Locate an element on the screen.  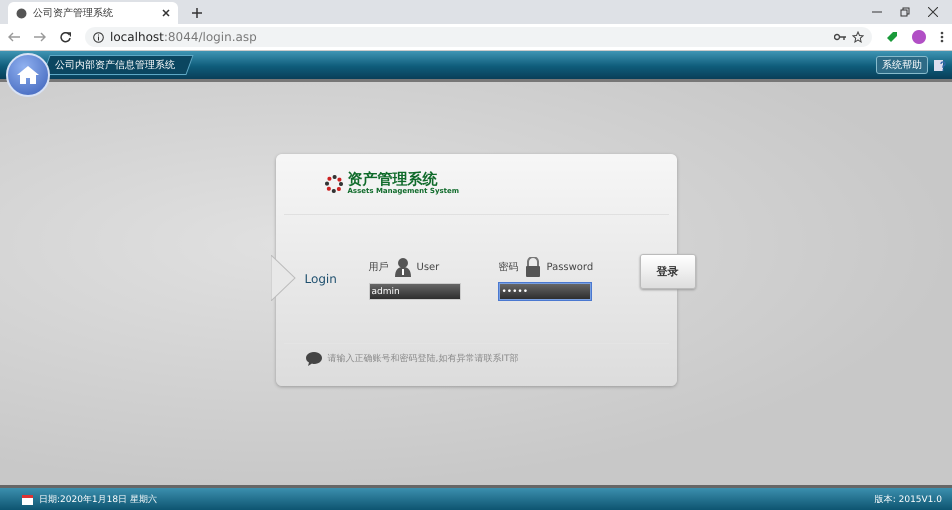
calendar-icon is located at coordinates (27, 499).